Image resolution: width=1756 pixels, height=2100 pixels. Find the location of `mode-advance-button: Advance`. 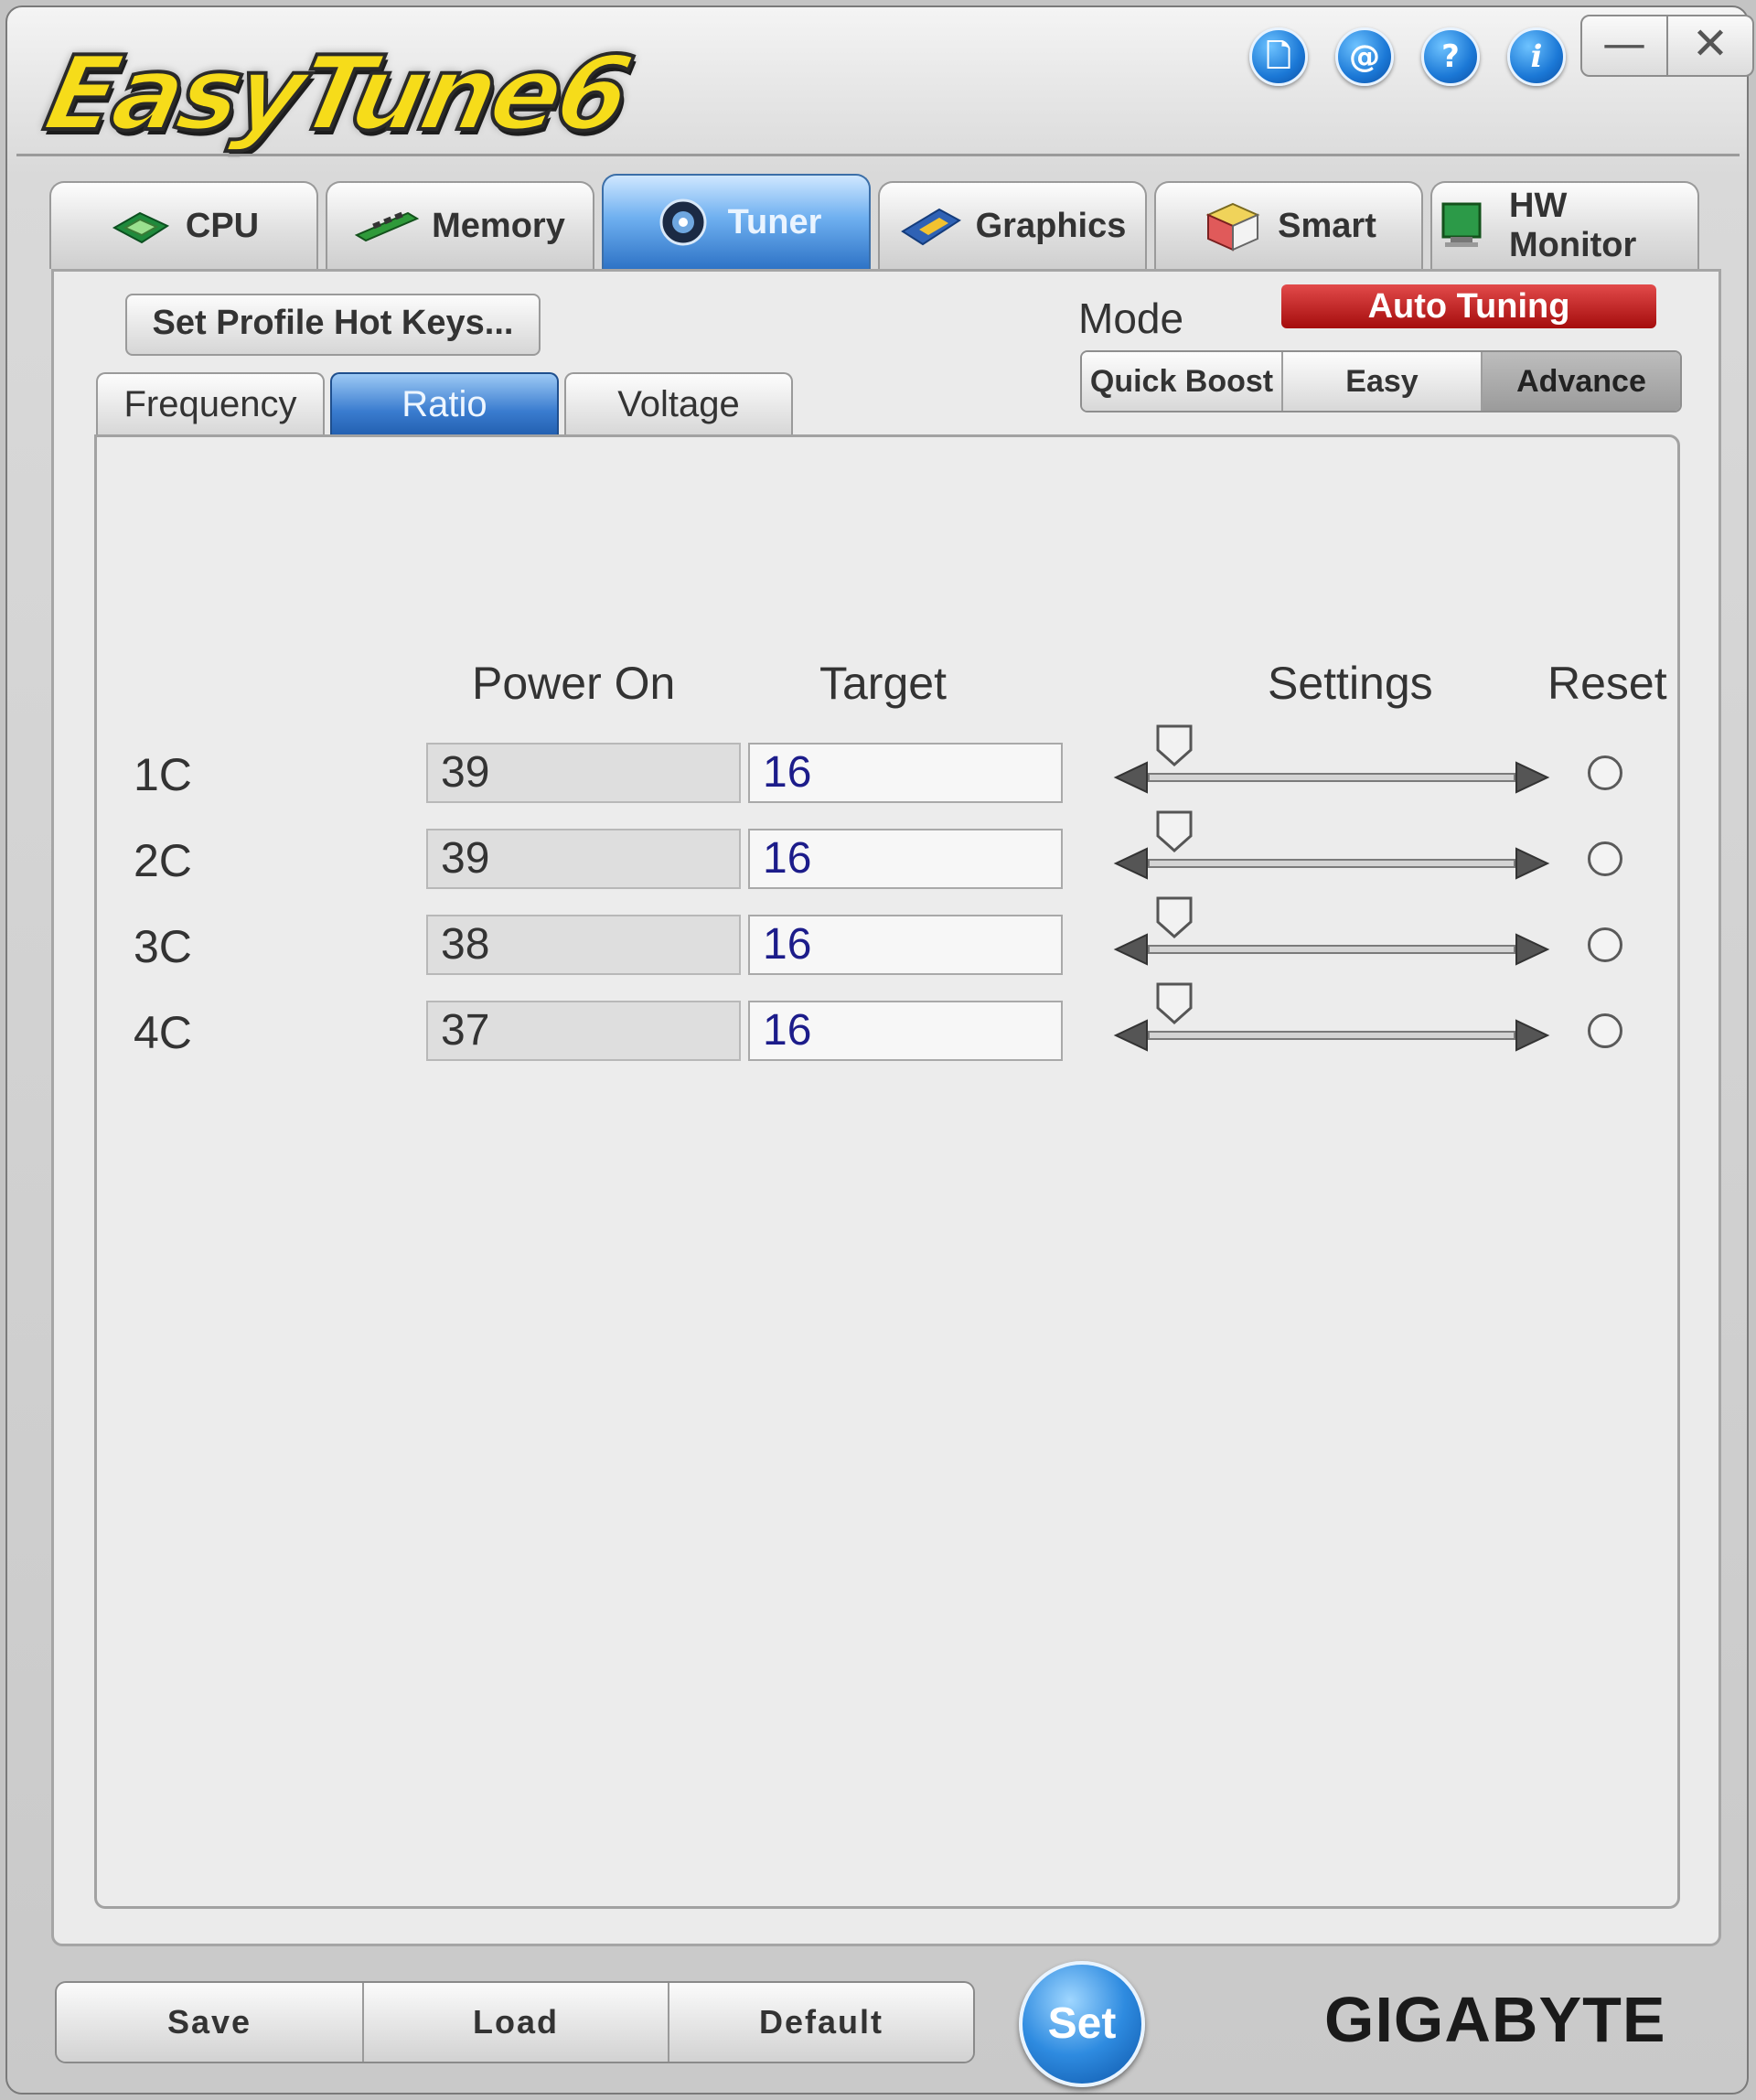

mode-advance-button: Advance is located at coordinates (1580, 381).